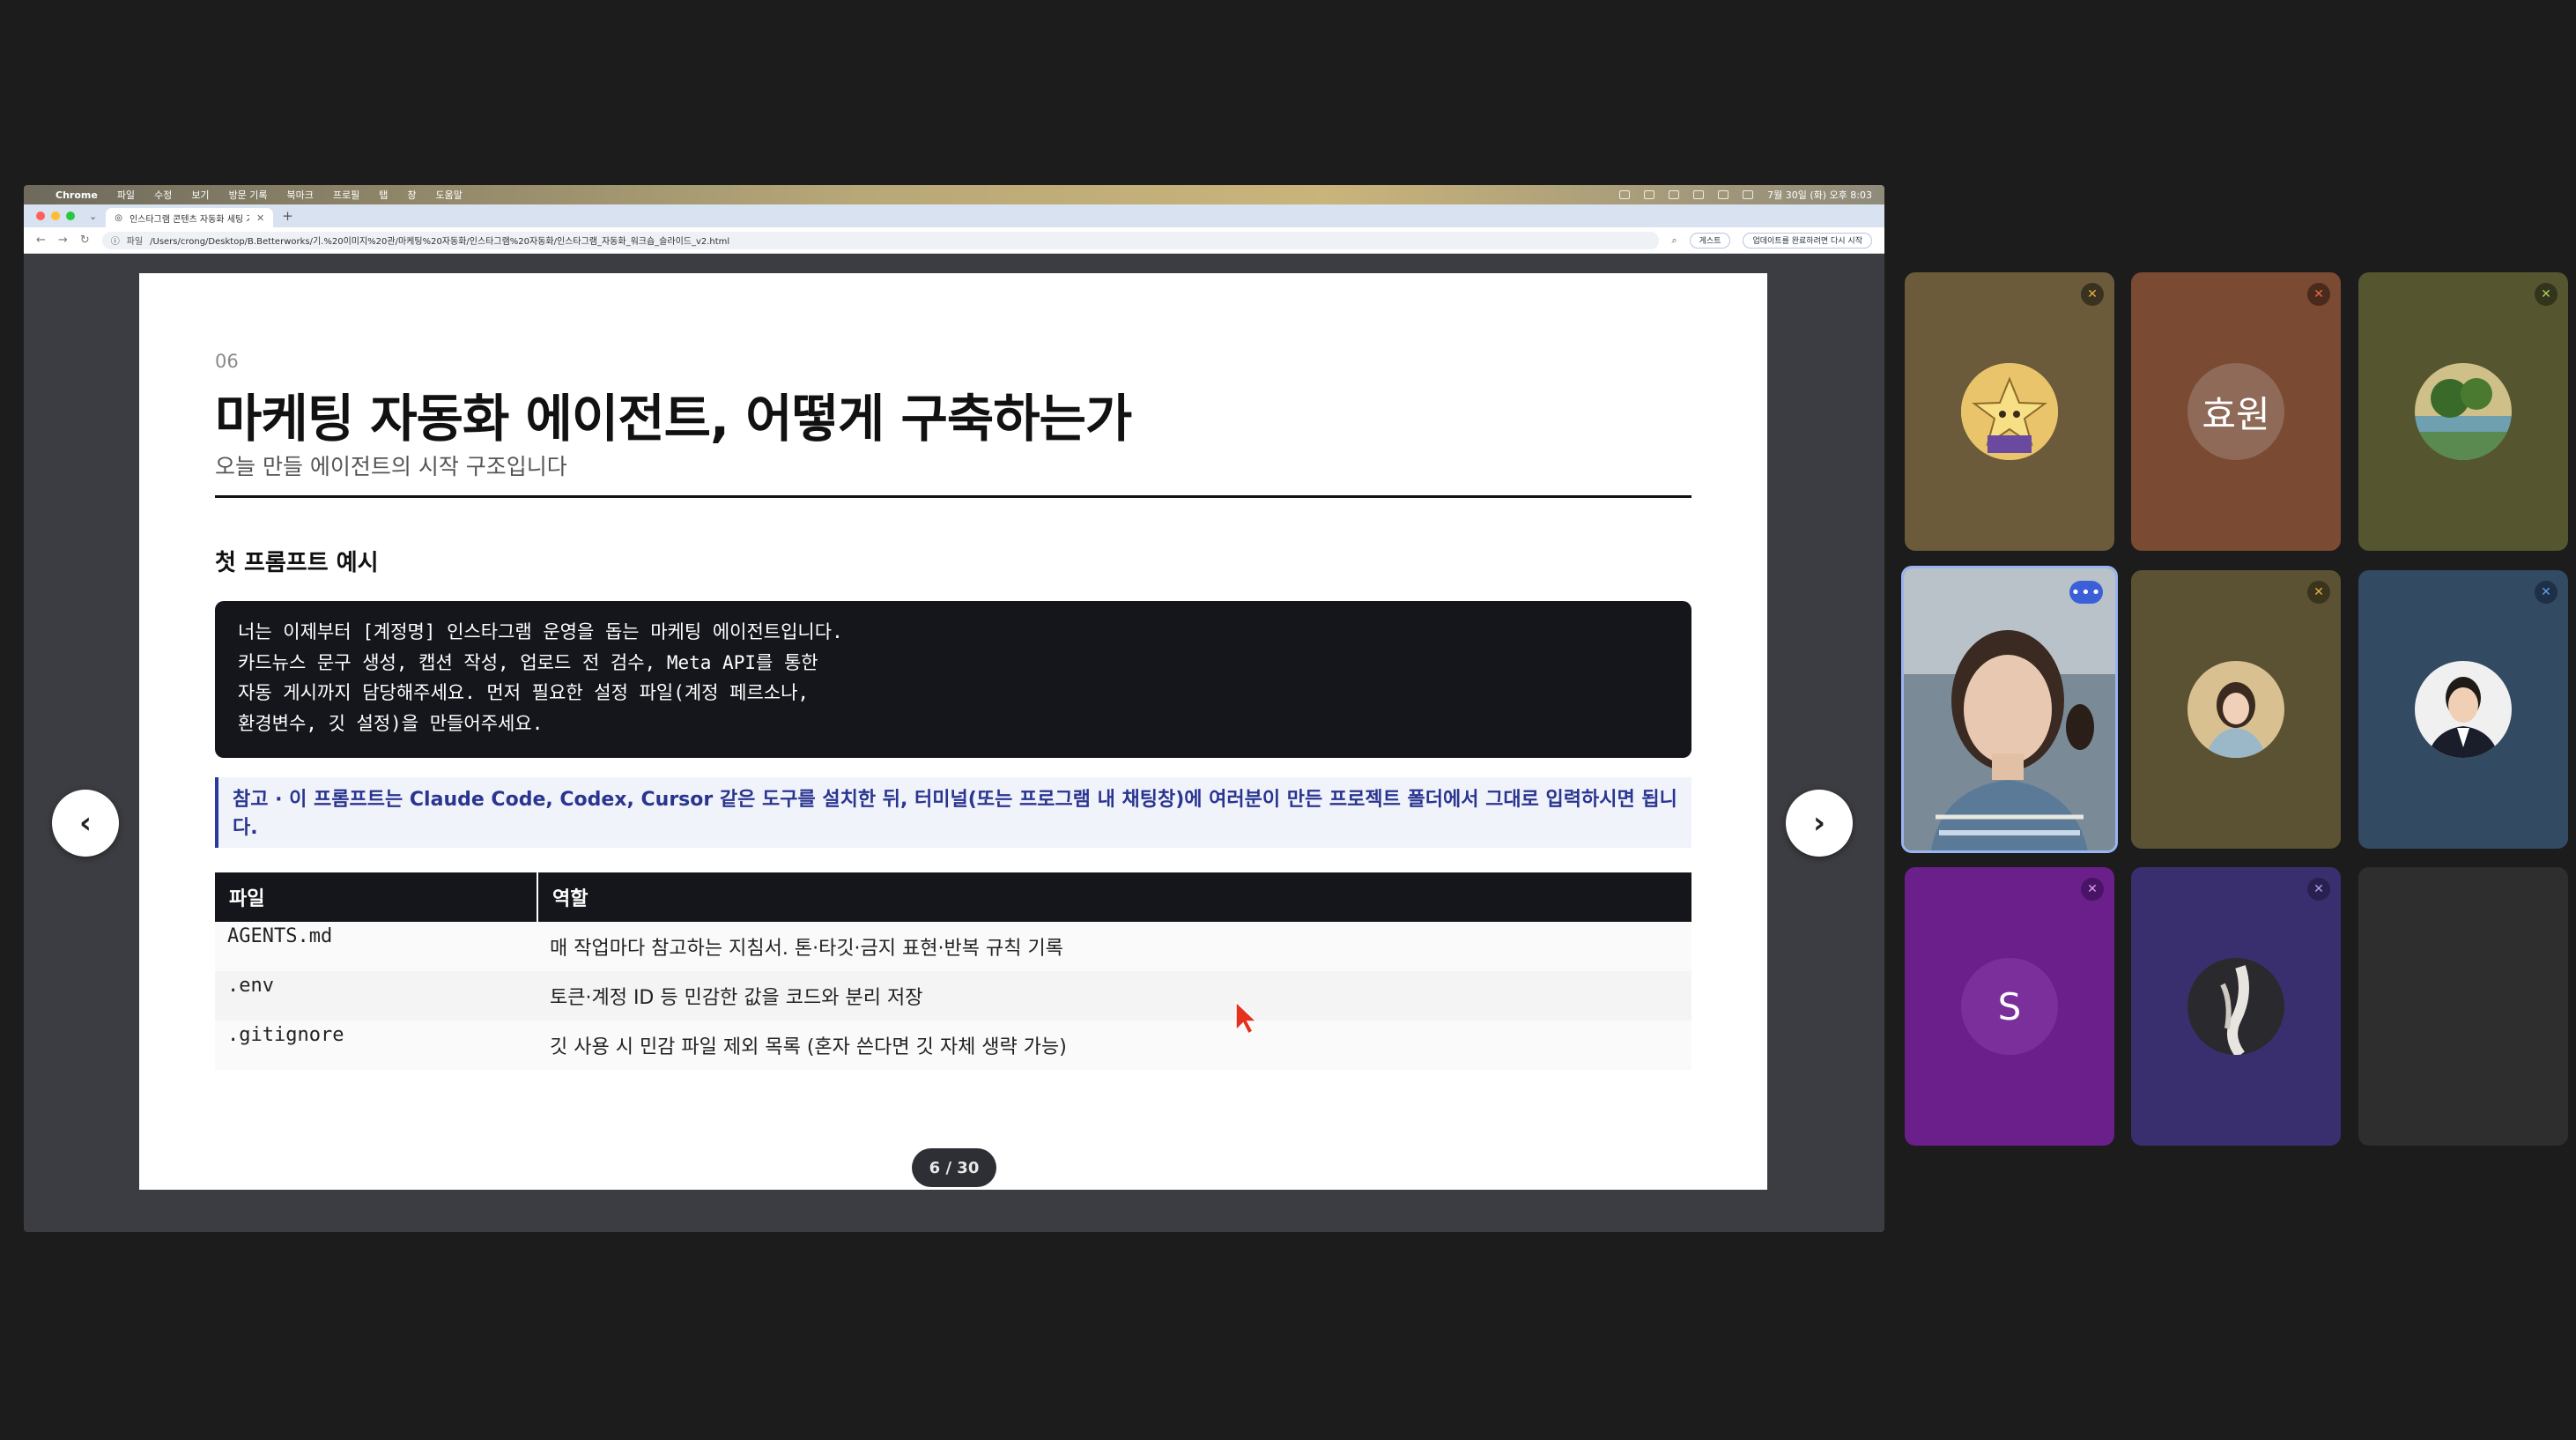 This screenshot has height=1440, width=2576. I want to click on chevron-right-icon: ›, so click(1819, 823).